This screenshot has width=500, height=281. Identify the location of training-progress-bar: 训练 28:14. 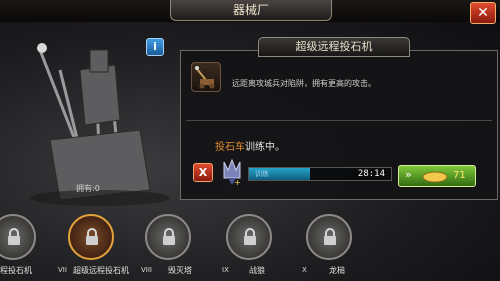
(320, 174).